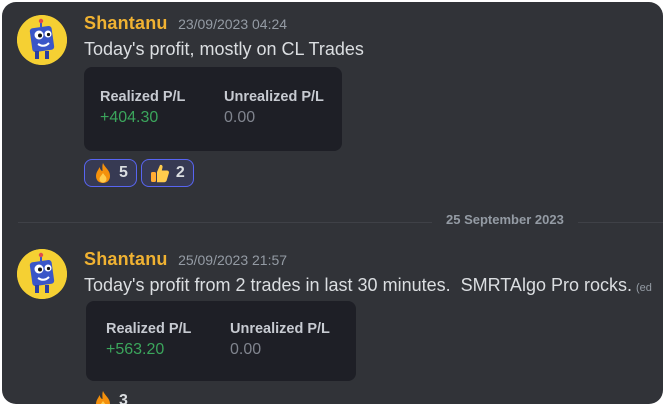 The image size is (666, 406). I want to click on pnl-embed: Realized P/L +563.20 Unrealized P/L 0.00, so click(221, 341).